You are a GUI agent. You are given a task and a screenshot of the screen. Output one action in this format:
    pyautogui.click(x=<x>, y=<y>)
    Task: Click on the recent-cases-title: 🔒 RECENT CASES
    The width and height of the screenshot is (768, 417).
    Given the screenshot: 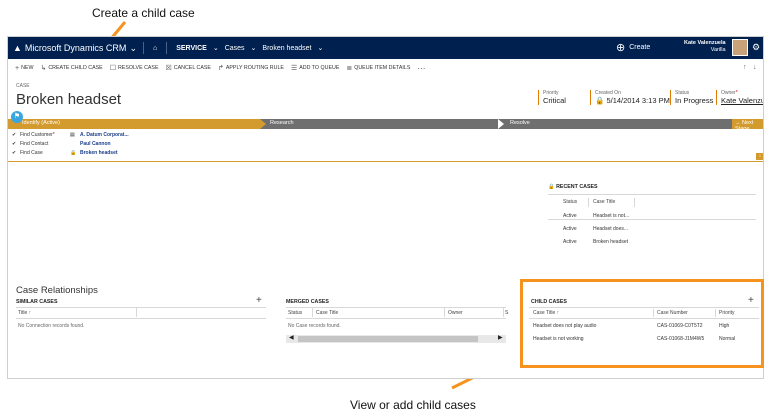 What is the action you would take?
    pyautogui.click(x=573, y=187)
    